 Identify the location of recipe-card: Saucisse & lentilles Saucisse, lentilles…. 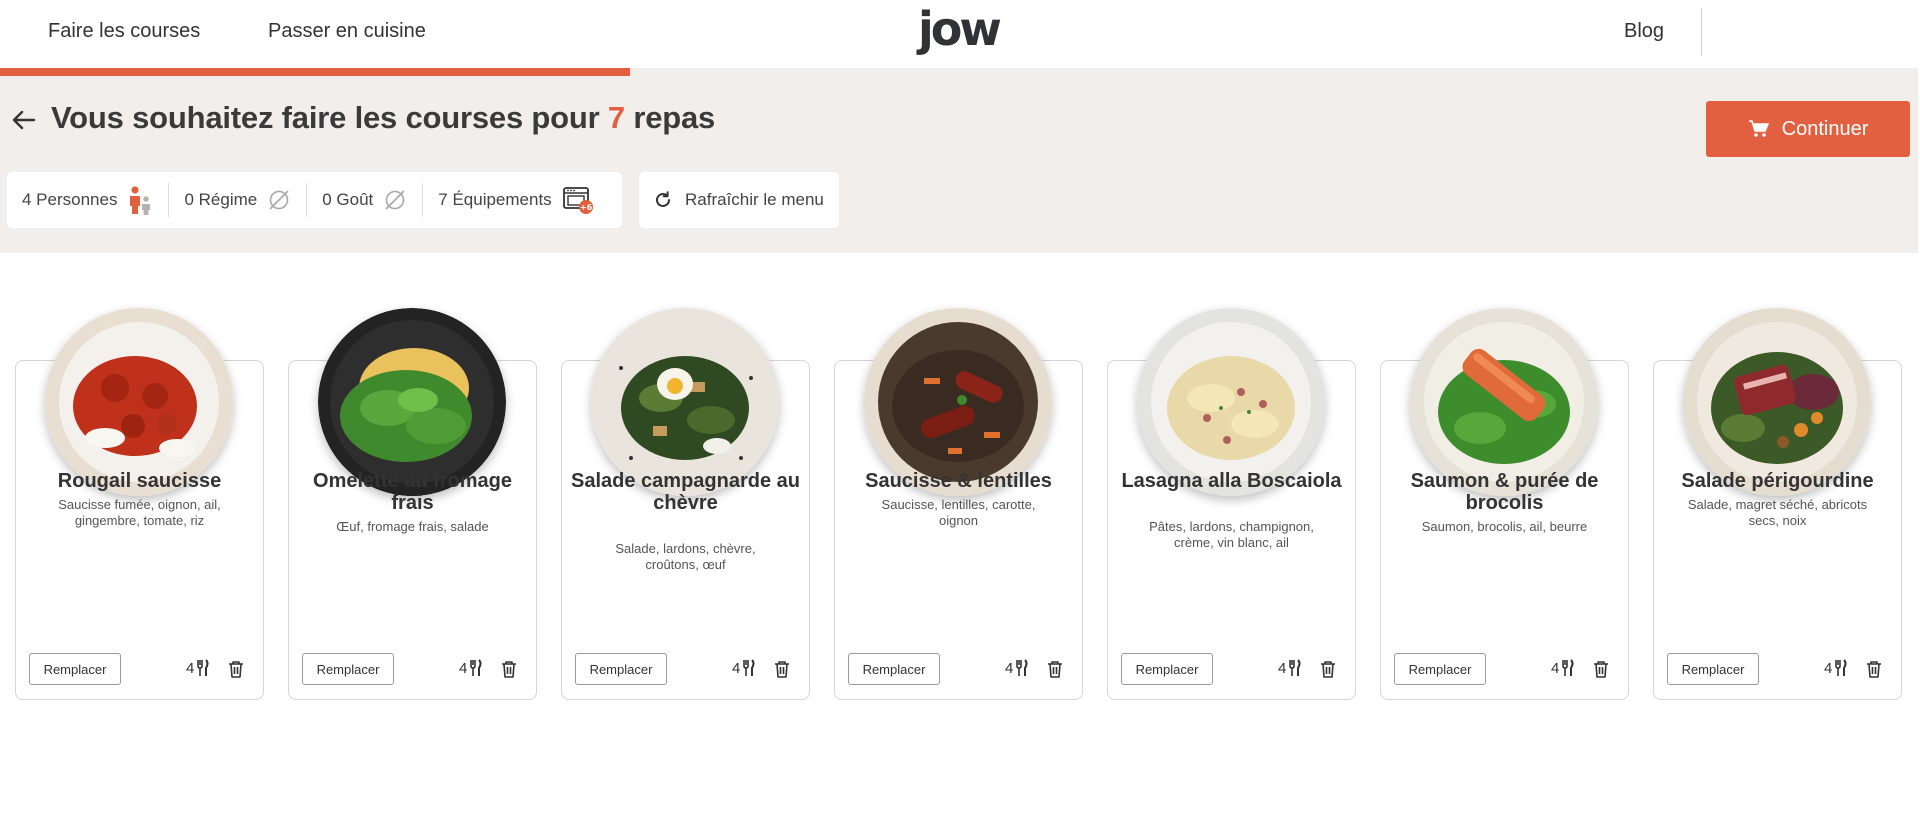
(958, 502).